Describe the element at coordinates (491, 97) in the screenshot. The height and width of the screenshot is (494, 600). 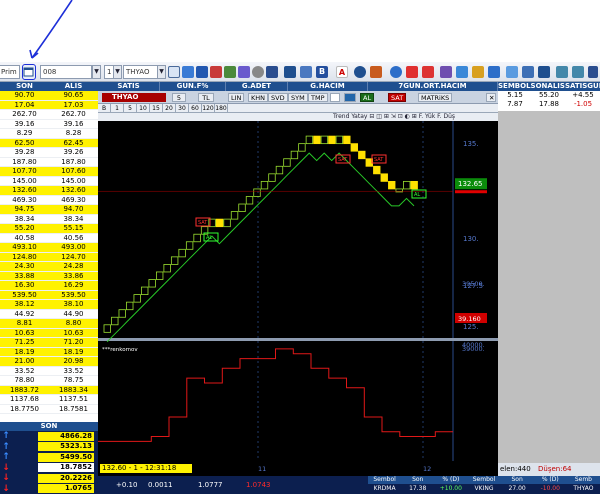
I see `chart-close-icon: ✕` at that location.